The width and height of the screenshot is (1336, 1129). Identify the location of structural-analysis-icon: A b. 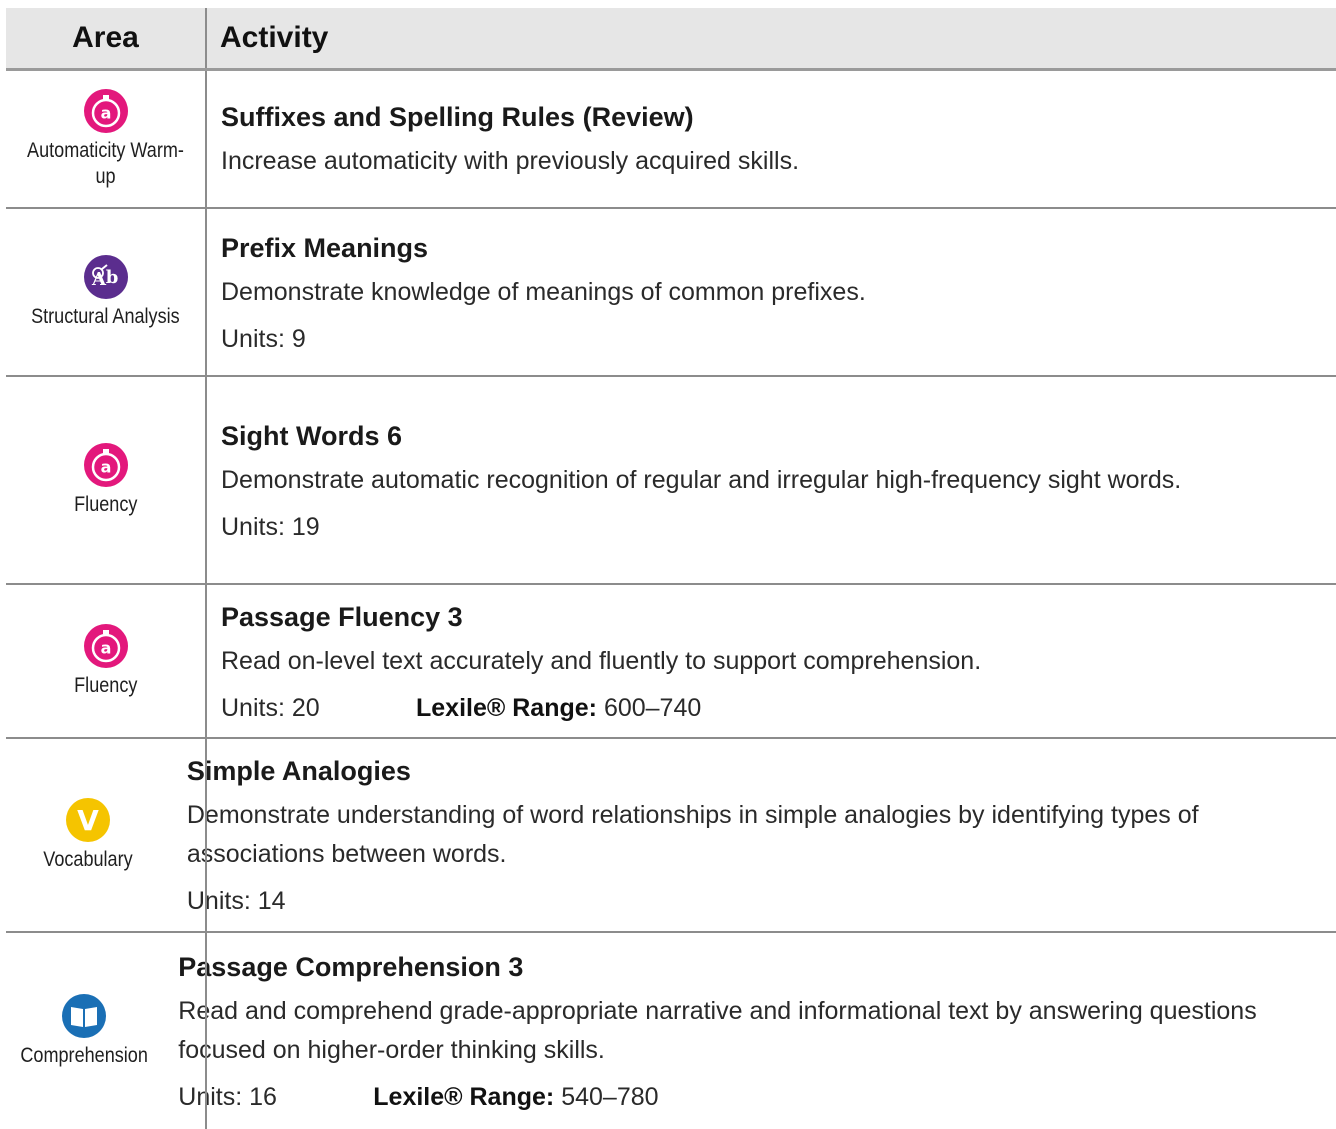
(105, 277).